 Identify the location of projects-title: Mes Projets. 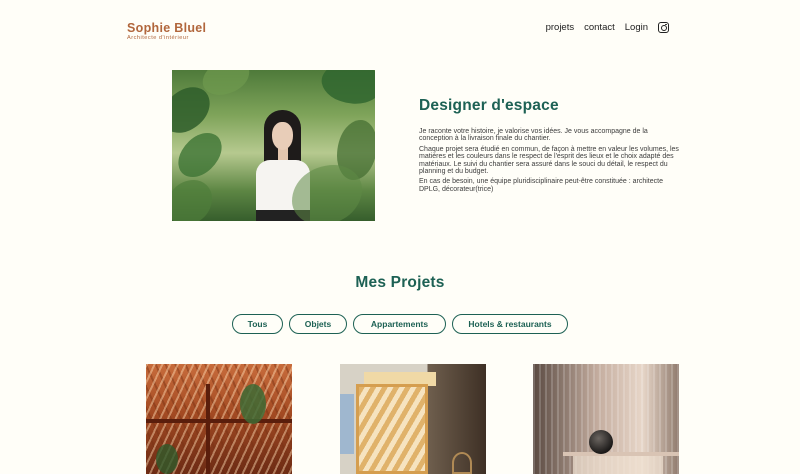
(400, 282).